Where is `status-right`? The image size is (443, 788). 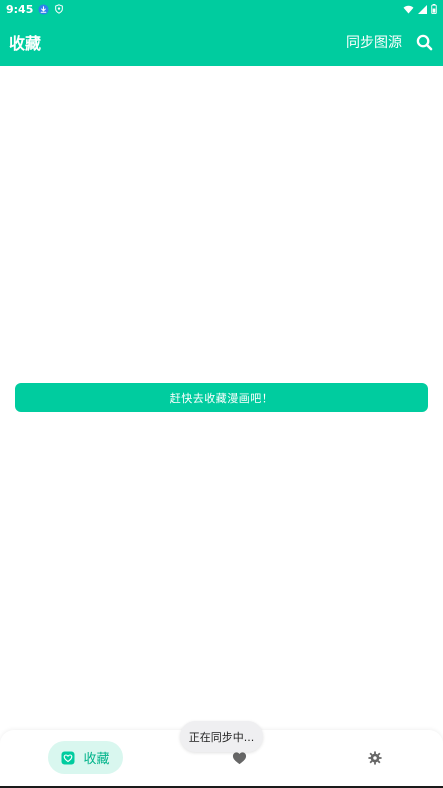
status-right is located at coordinates (420, 9).